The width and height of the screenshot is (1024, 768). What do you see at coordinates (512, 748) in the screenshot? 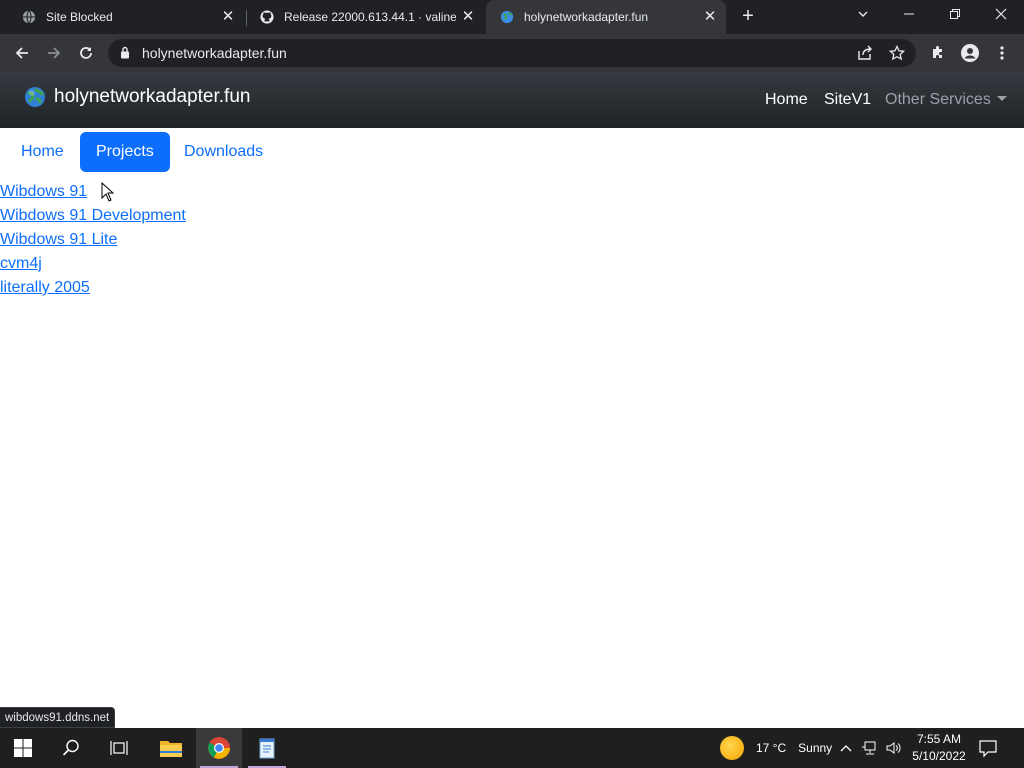
I see `windows-taskbar: 17 °C Sunny 7:55 AM 5/10/2022` at bounding box center [512, 748].